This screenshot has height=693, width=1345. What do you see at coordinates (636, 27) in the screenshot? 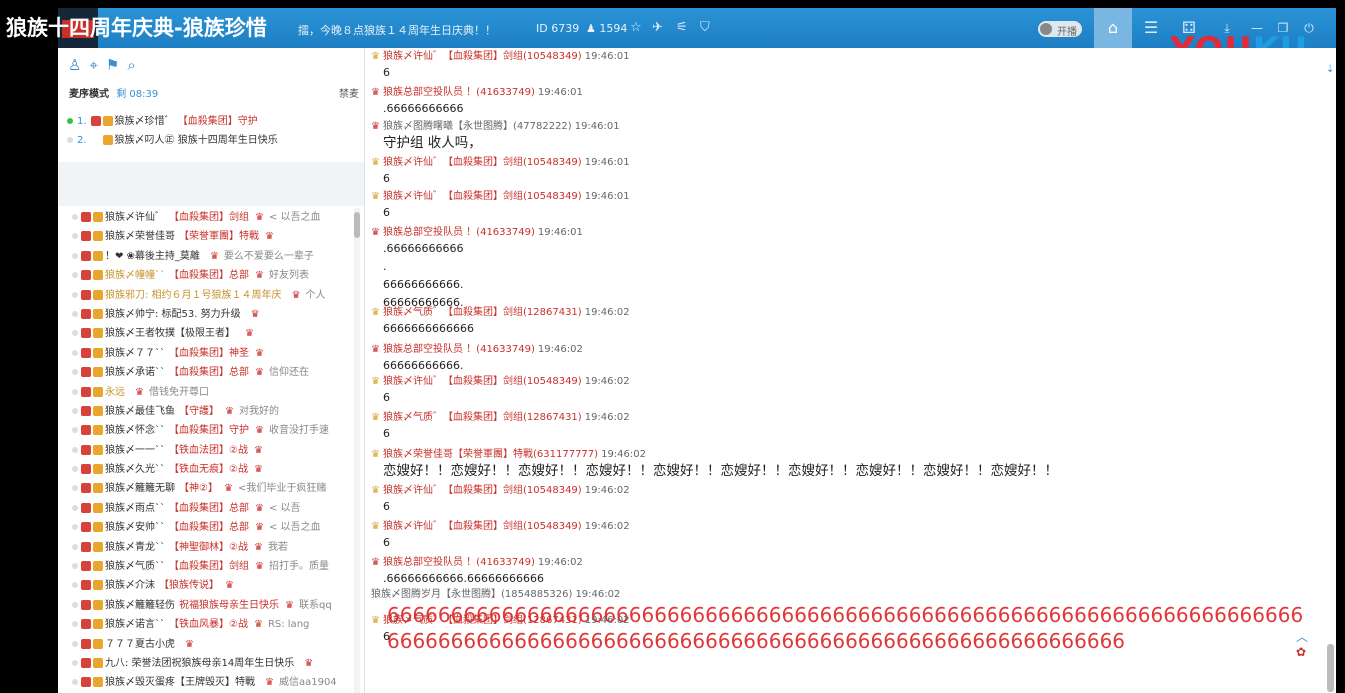
I see `star-icon: ☆` at bounding box center [636, 27].